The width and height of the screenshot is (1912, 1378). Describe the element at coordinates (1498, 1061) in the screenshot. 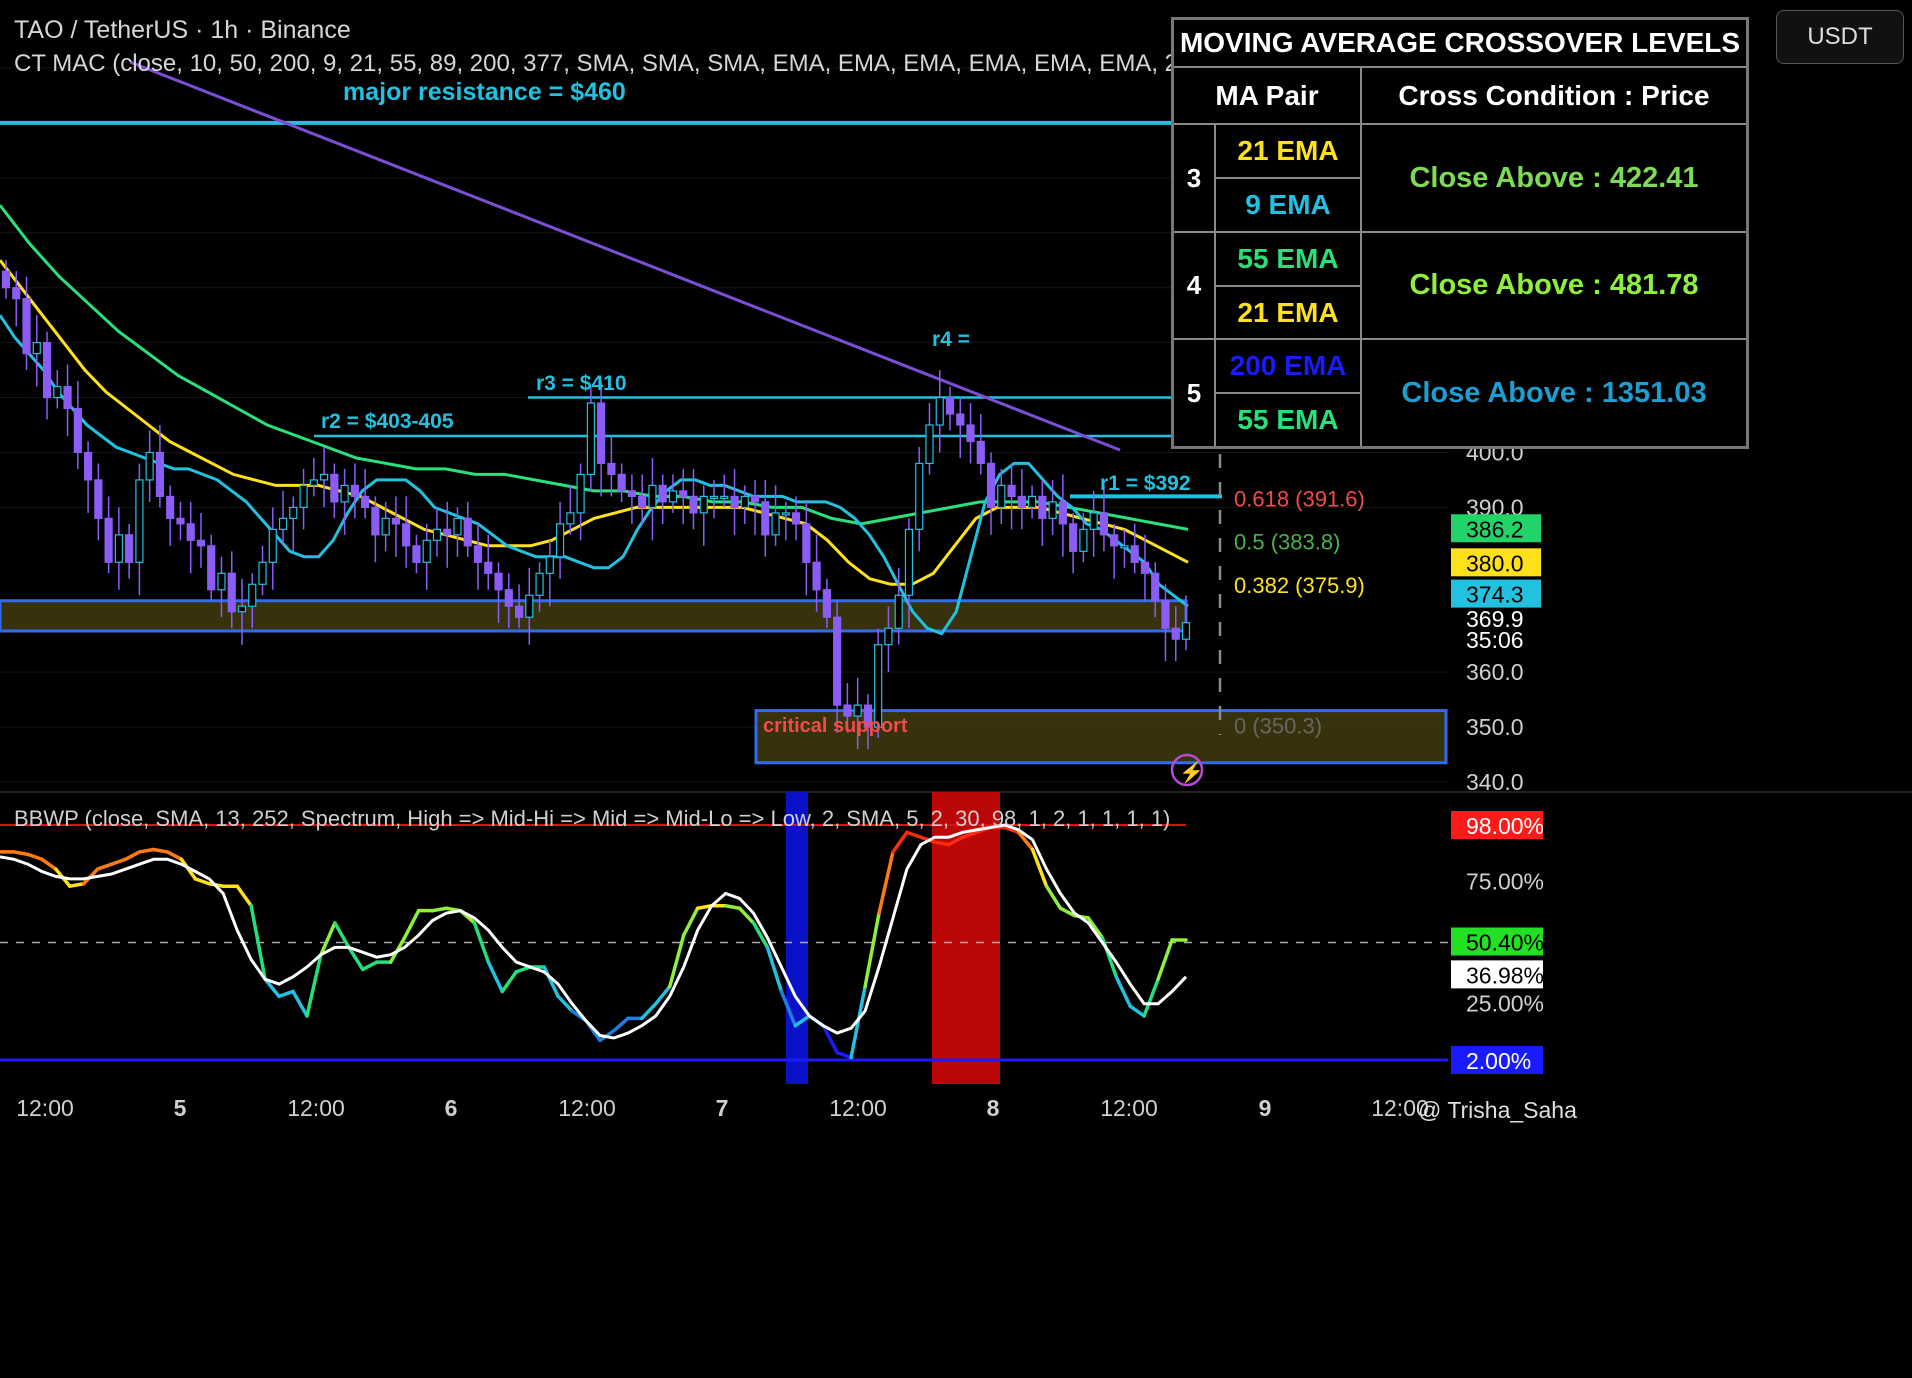

I see `bbwp-badge-label: 2.00%` at that location.